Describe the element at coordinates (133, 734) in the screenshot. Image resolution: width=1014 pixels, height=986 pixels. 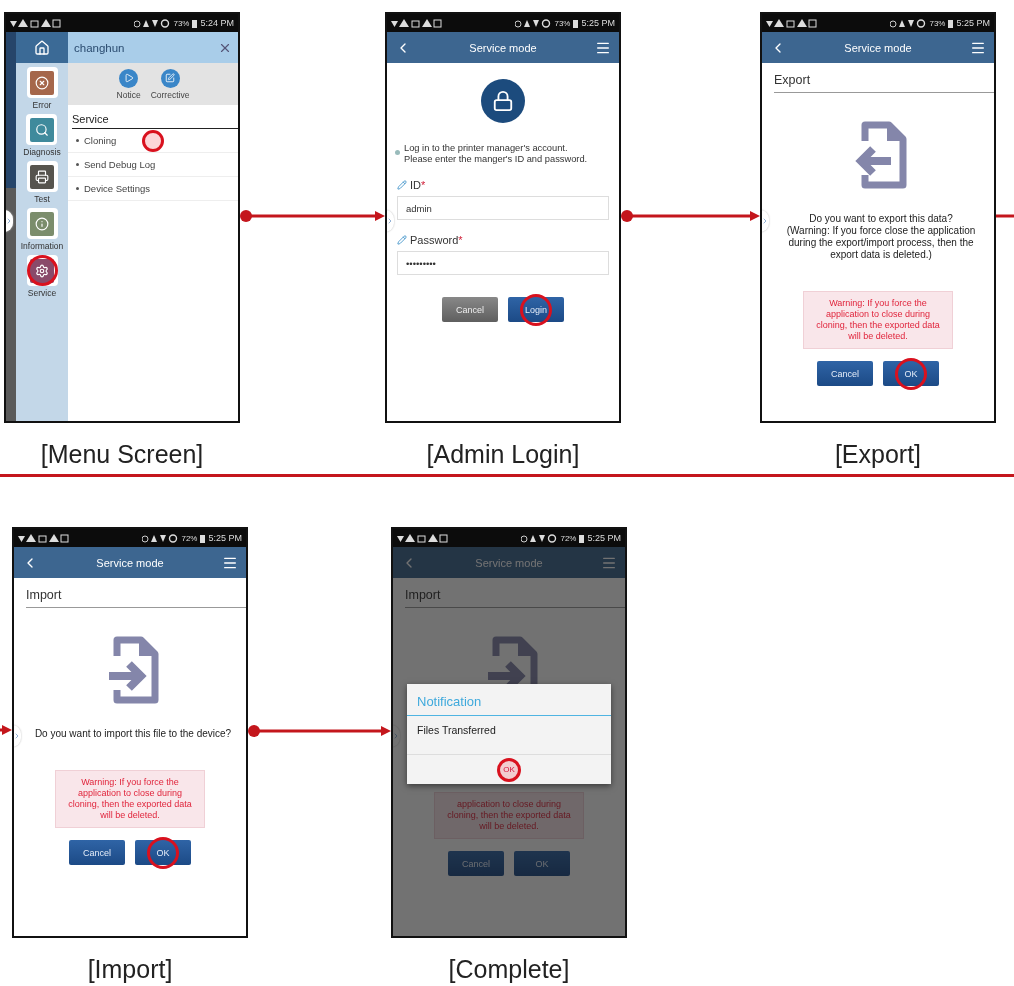
I see `confirm-question: Do you want to import this file to the device?` at that location.